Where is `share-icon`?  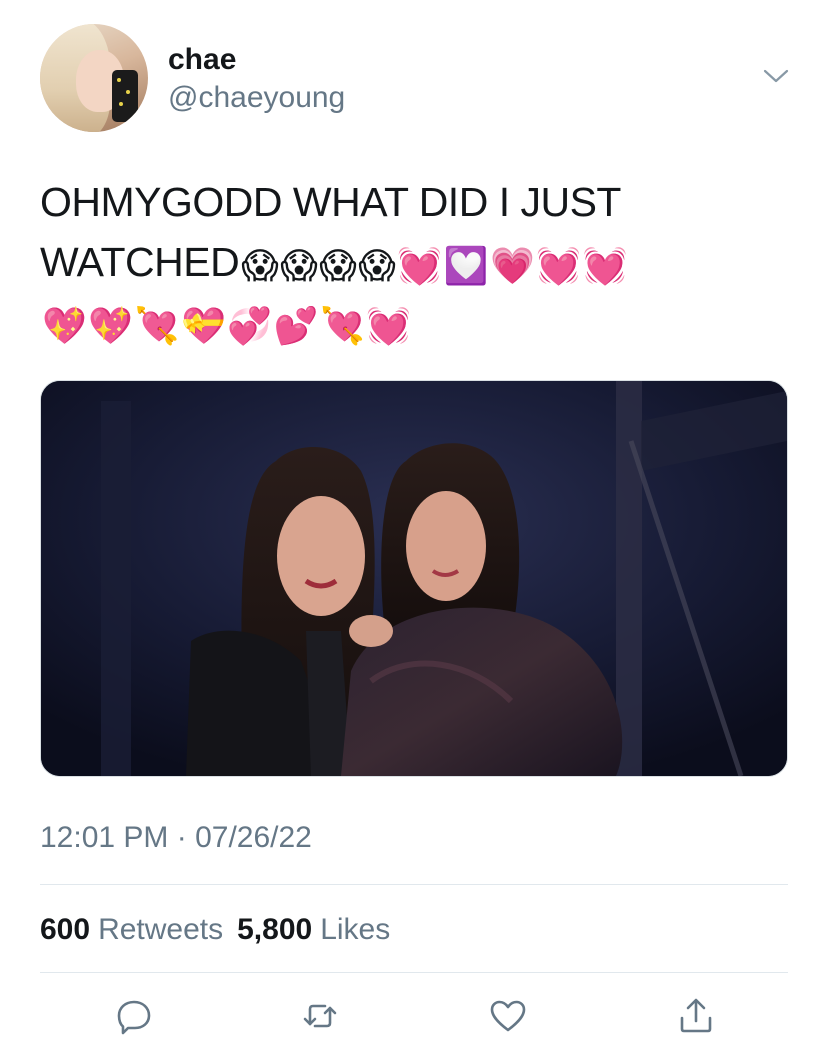 share-icon is located at coordinates (696, 1016).